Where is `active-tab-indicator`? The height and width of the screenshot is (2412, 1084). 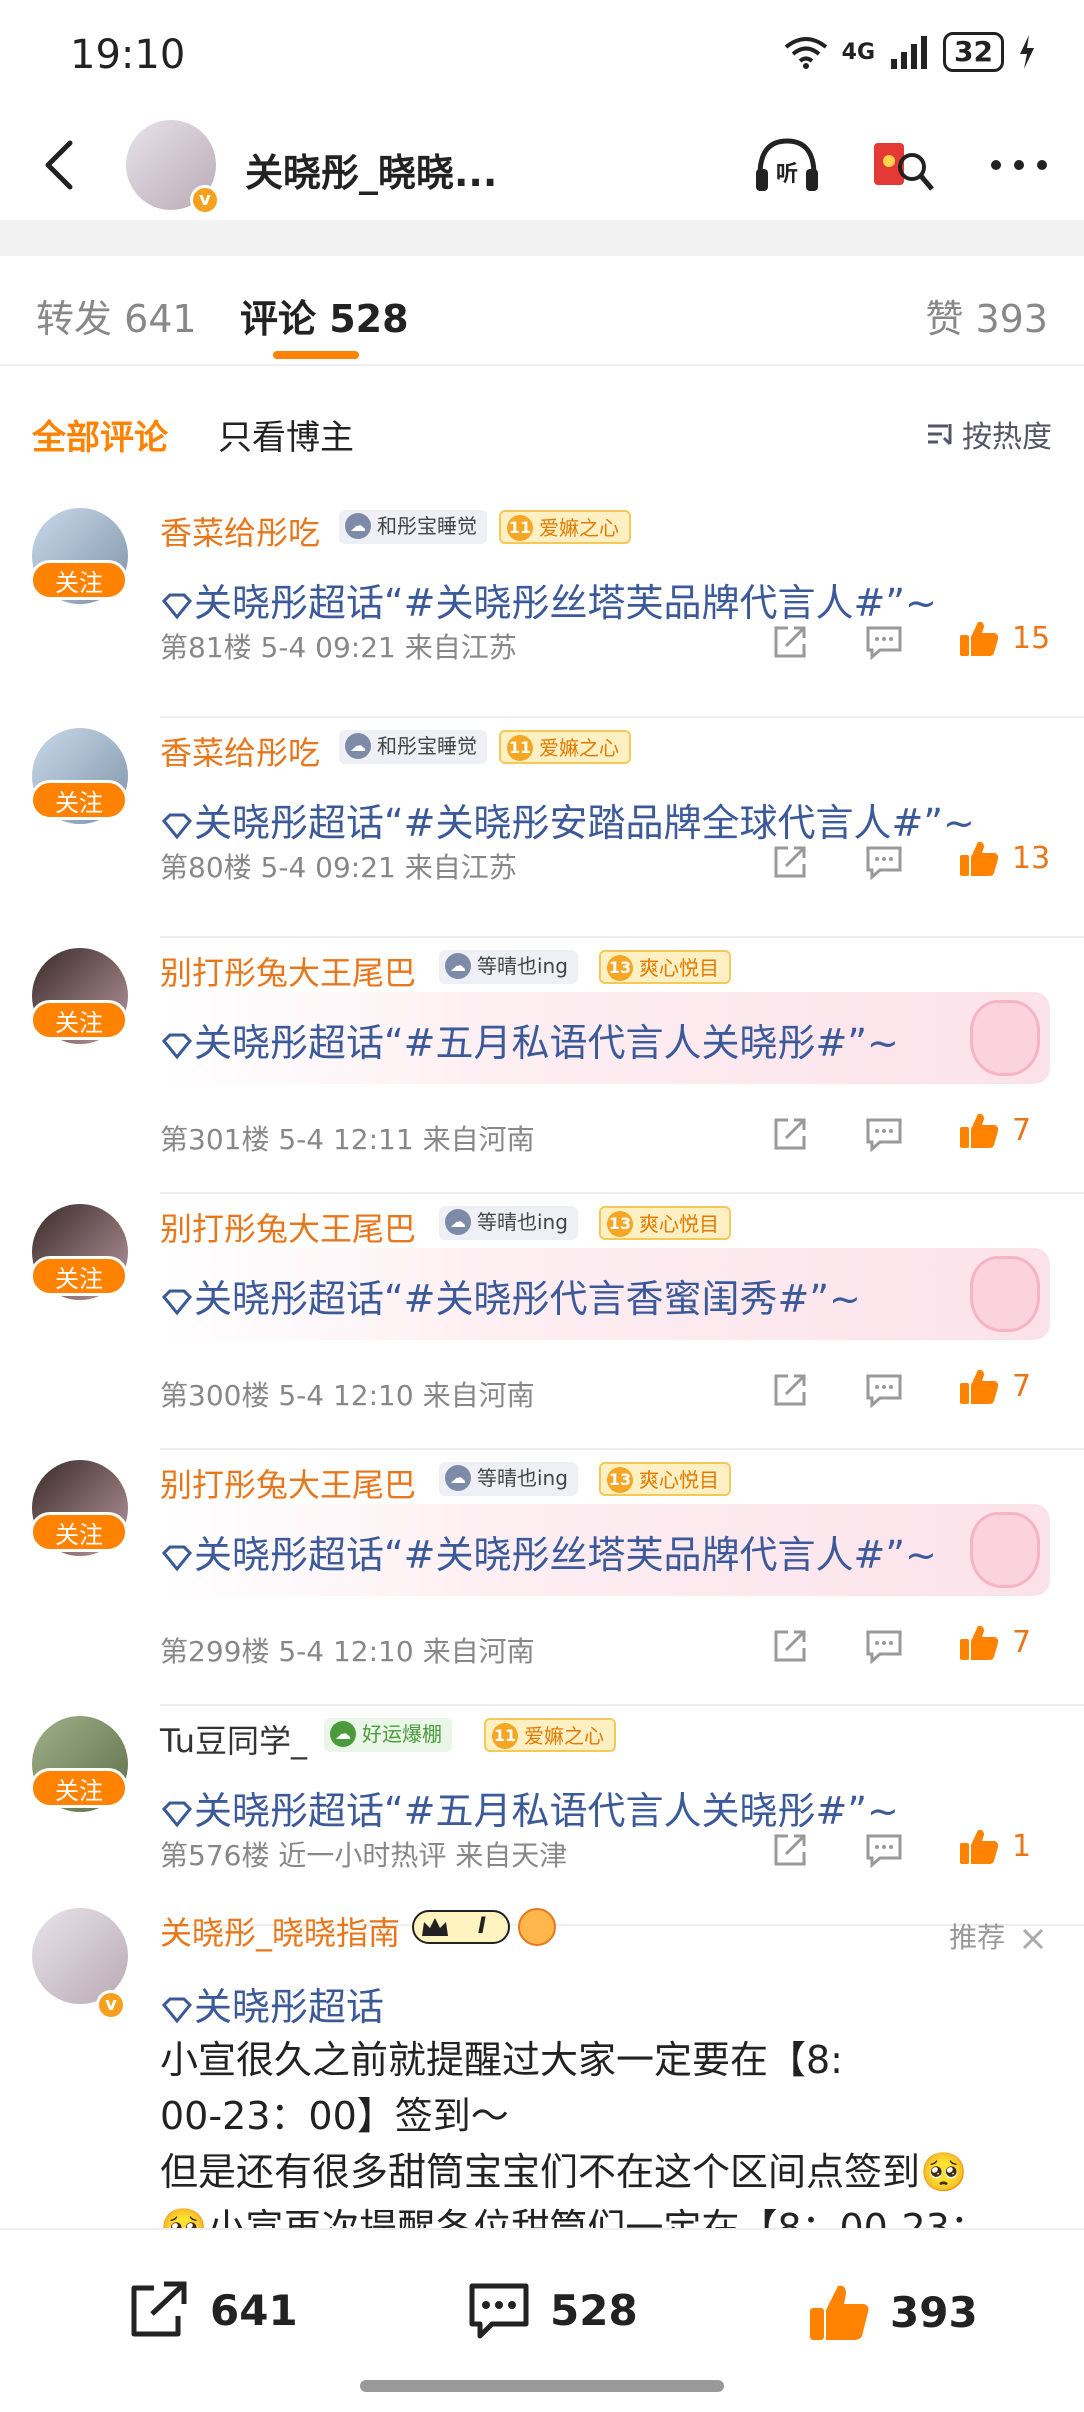 active-tab-indicator is located at coordinates (316, 355).